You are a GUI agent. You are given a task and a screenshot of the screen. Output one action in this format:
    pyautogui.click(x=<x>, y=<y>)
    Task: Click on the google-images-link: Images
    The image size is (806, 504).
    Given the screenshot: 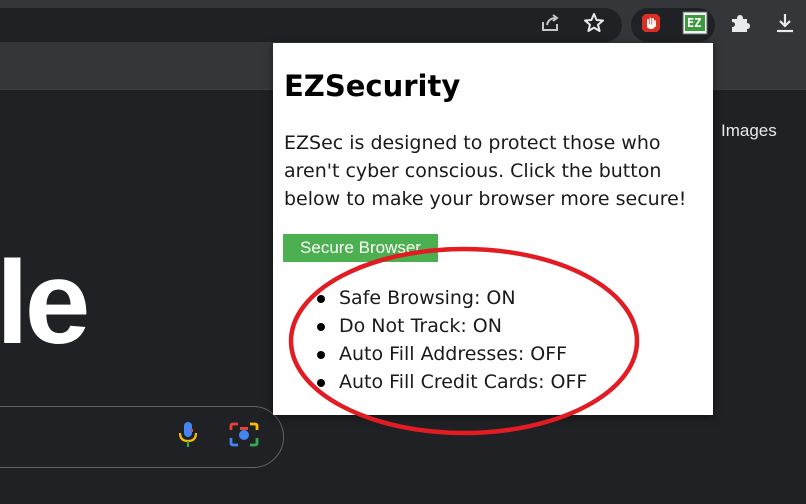 What is the action you would take?
    pyautogui.click(x=749, y=131)
    